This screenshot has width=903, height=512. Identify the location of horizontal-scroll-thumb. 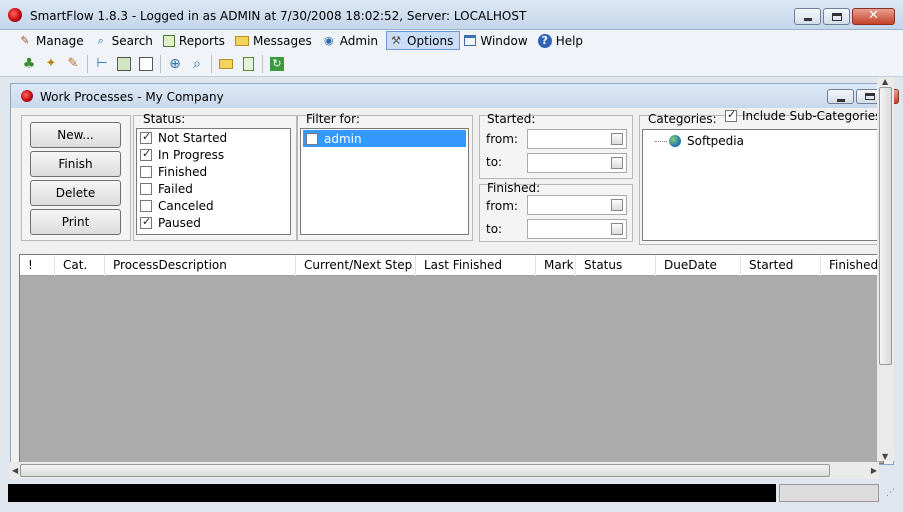
(425, 470).